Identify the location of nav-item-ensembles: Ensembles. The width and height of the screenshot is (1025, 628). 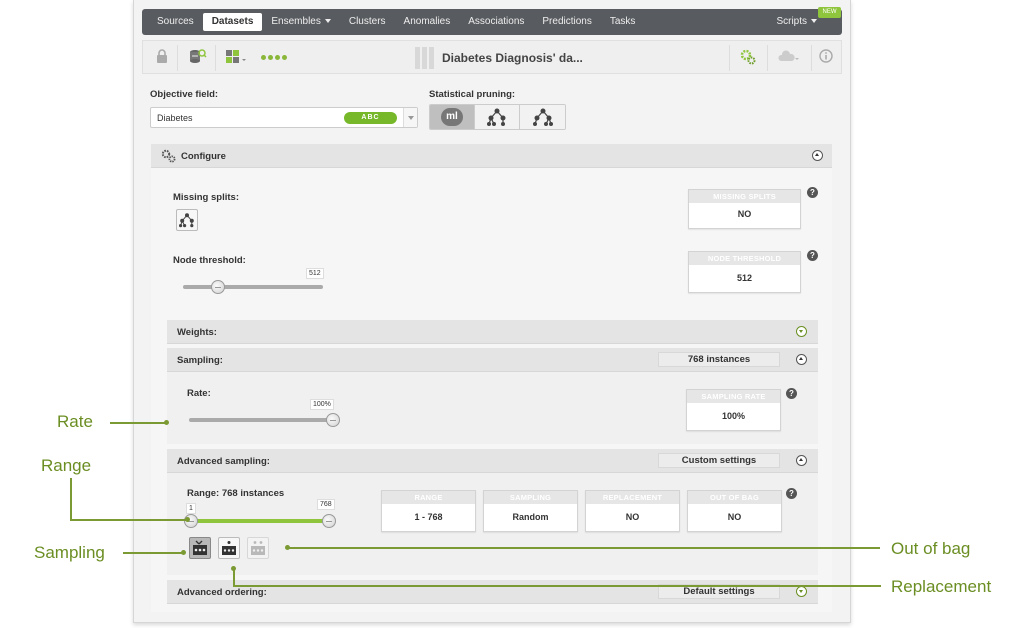
(300, 22).